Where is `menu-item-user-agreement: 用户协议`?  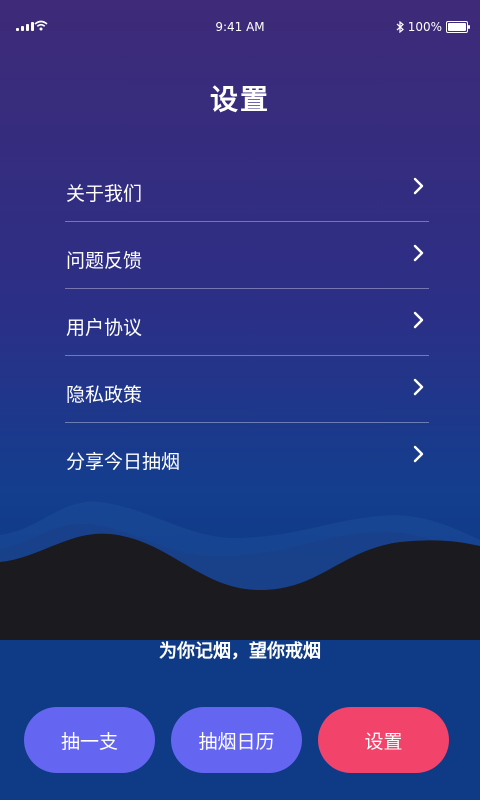 menu-item-user-agreement: 用户协议 is located at coordinates (247, 322).